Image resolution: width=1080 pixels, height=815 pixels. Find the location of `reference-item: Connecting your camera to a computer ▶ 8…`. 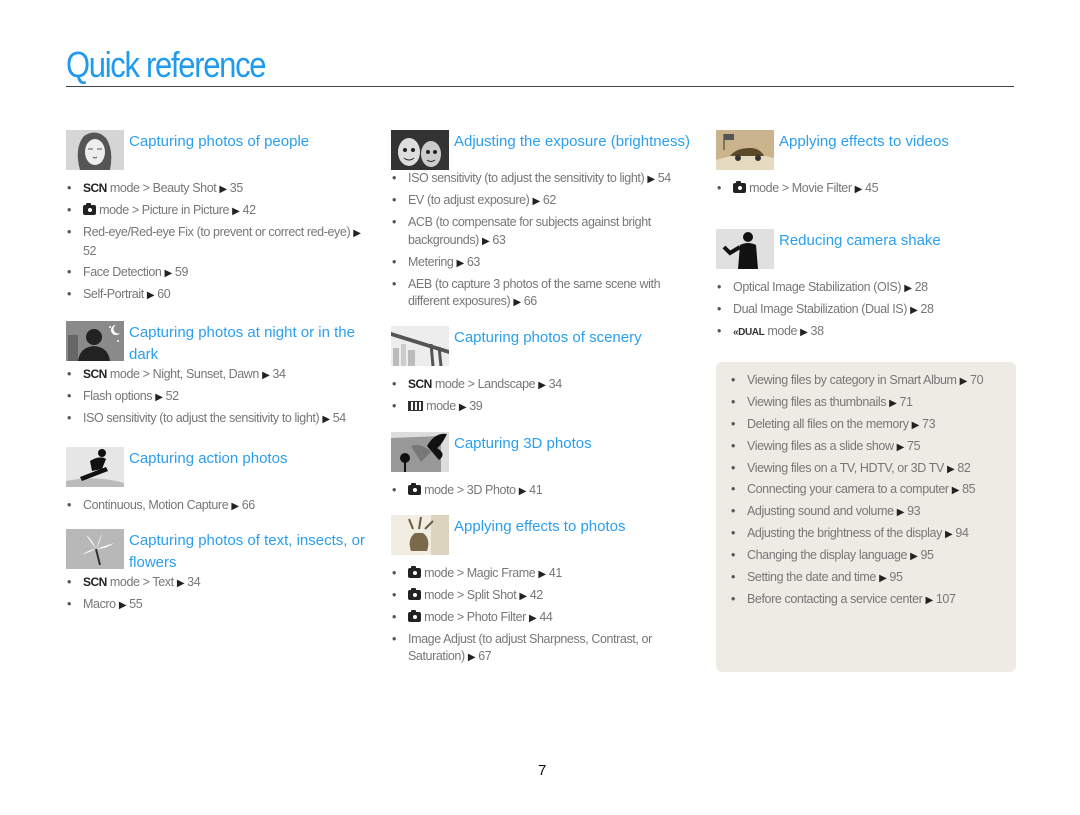

reference-item: Connecting your camera to a computer ▶ 8… is located at coordinates (873, 490).